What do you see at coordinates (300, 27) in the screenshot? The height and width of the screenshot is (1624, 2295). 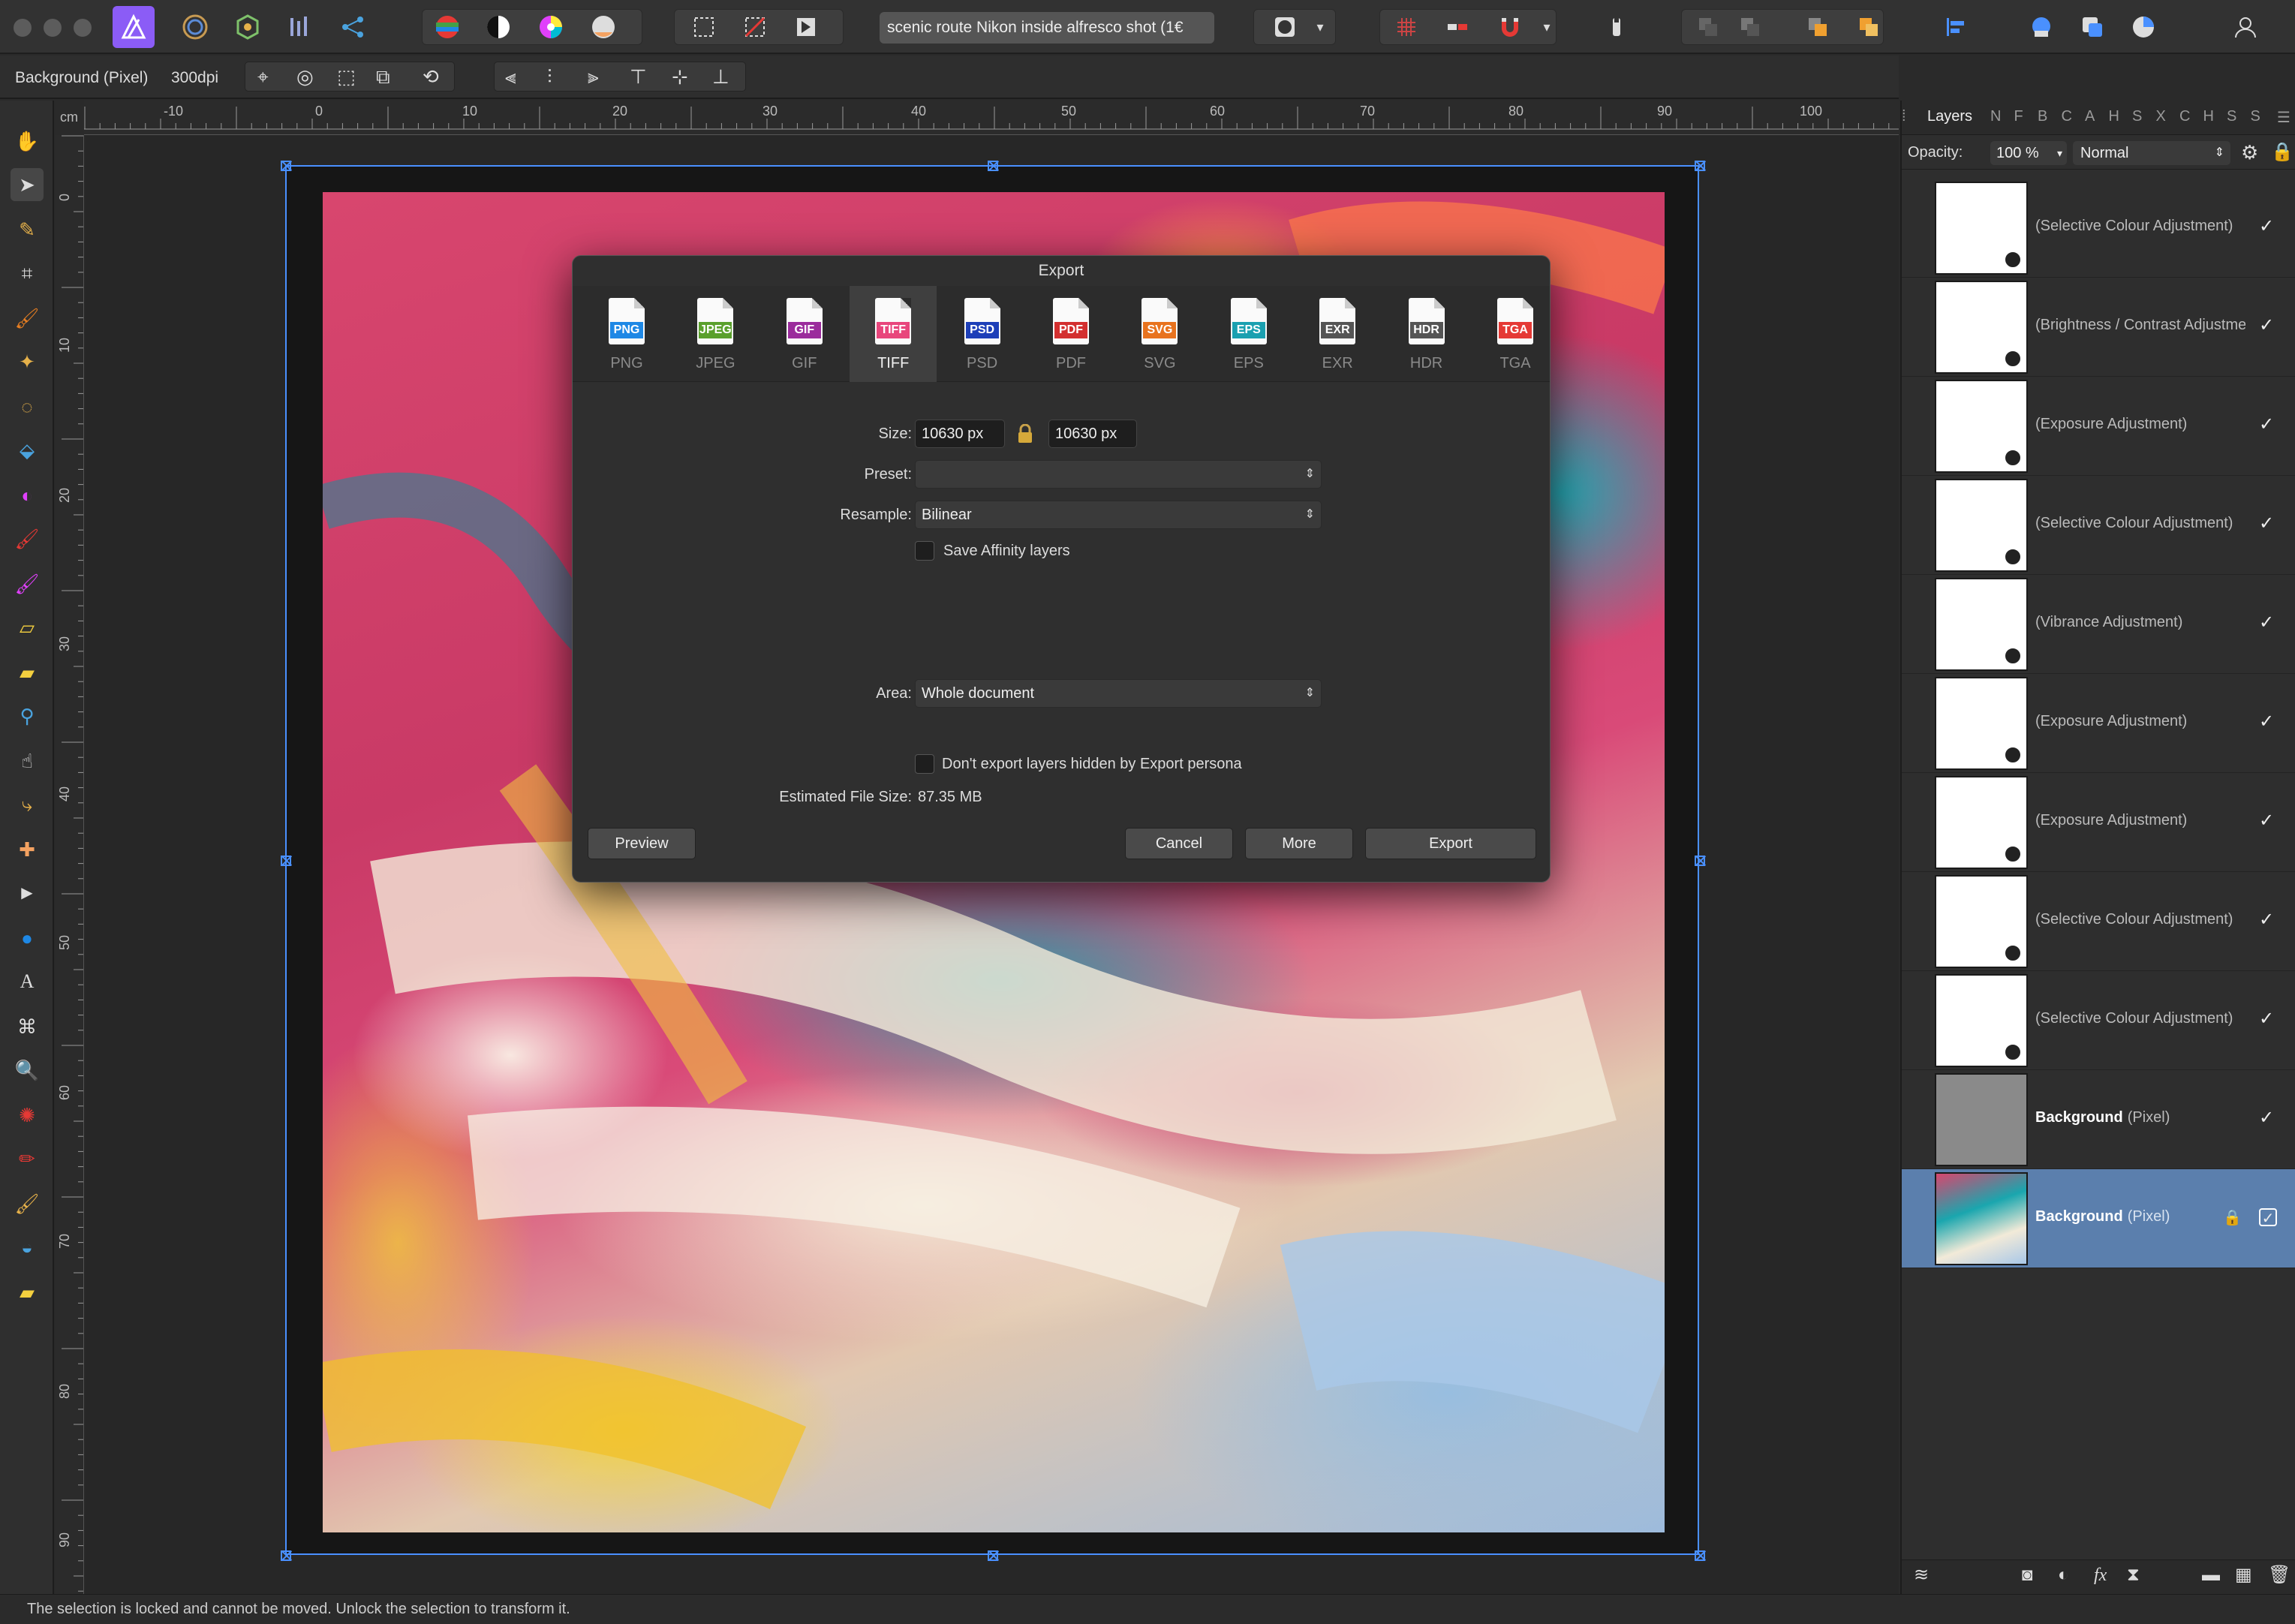 I see `tone-mapping-persona-icon` at bounding box center [300, 27].